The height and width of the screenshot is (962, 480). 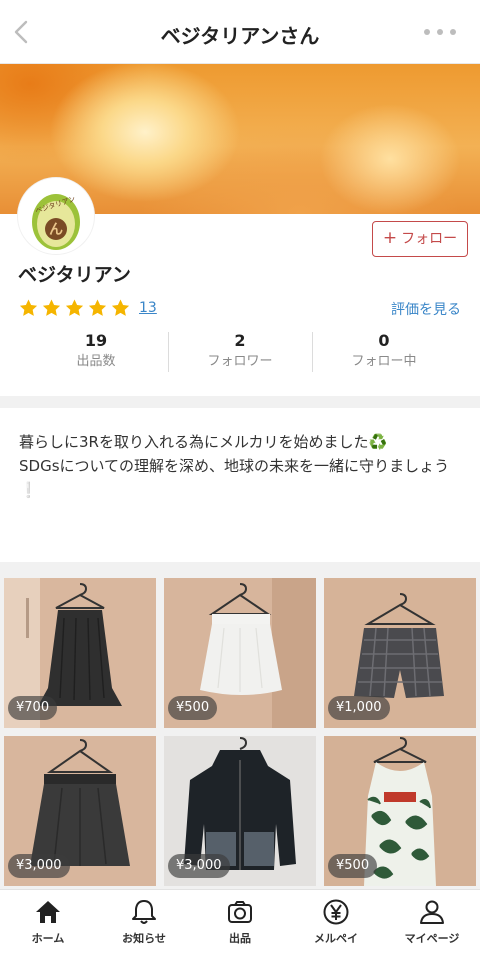 What do you see at coordinates (440, 32) in the screenshot?
I see `more-options-icon` at bounding box center [440, 32].